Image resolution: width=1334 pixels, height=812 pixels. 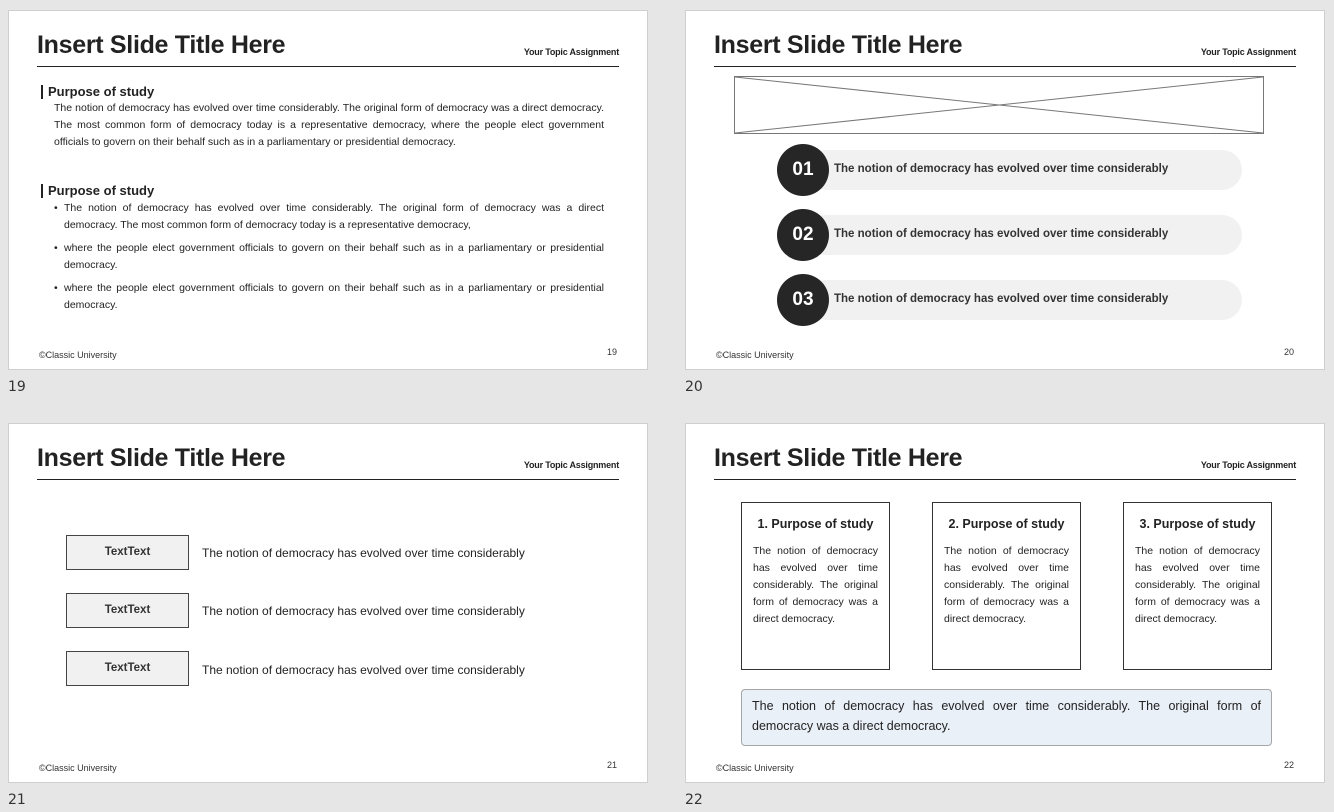 I want to click on slide-thumbnail-number: 21, so click(x=17, y=800).